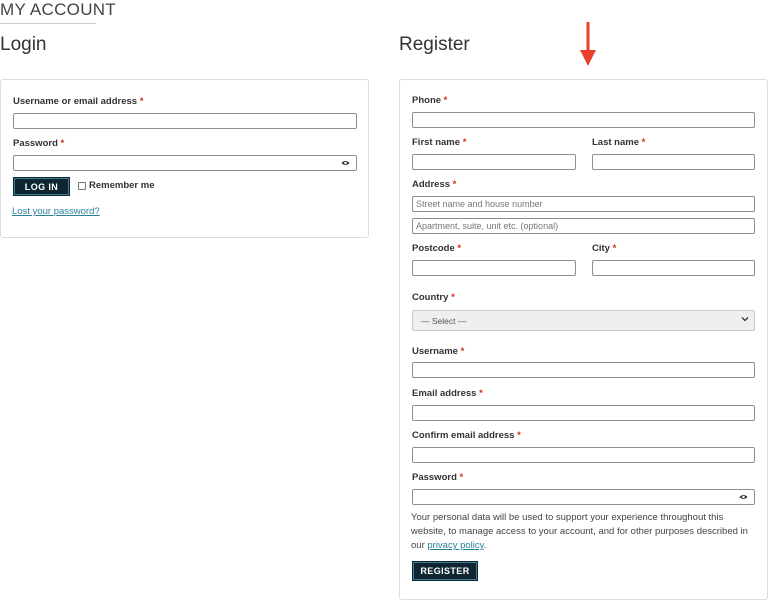  What do you see at coordinates (56, 211) in the screenshot?
I see `lost-password-link: Lost your password?` at bounding box center [56, 211].